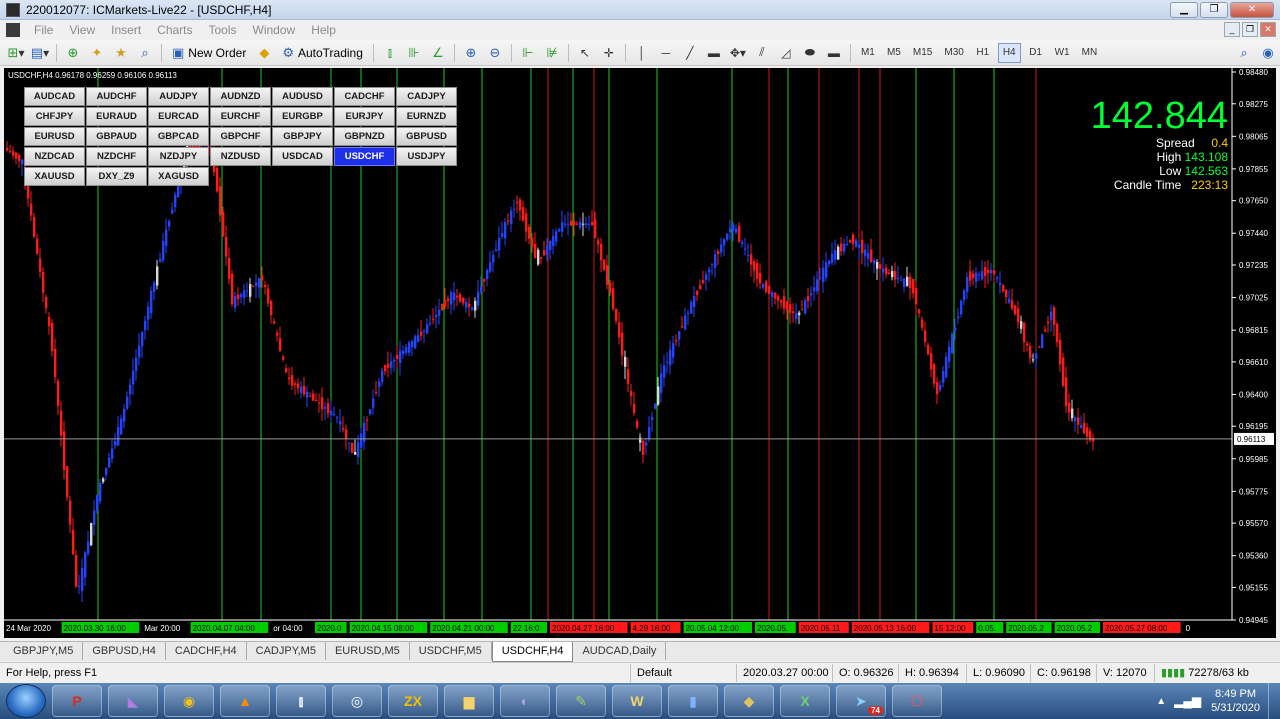 The width and height of the screenshot is (1280, 719). I want to click on menu-file: File, so click(43, 30).